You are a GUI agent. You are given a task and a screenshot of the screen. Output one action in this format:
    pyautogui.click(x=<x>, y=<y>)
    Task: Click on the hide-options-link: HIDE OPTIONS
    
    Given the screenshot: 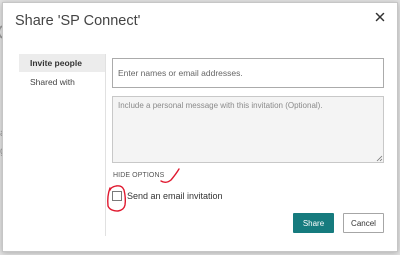 What is the action you would take?
    pyautogui.click(x=138, y=175)
    